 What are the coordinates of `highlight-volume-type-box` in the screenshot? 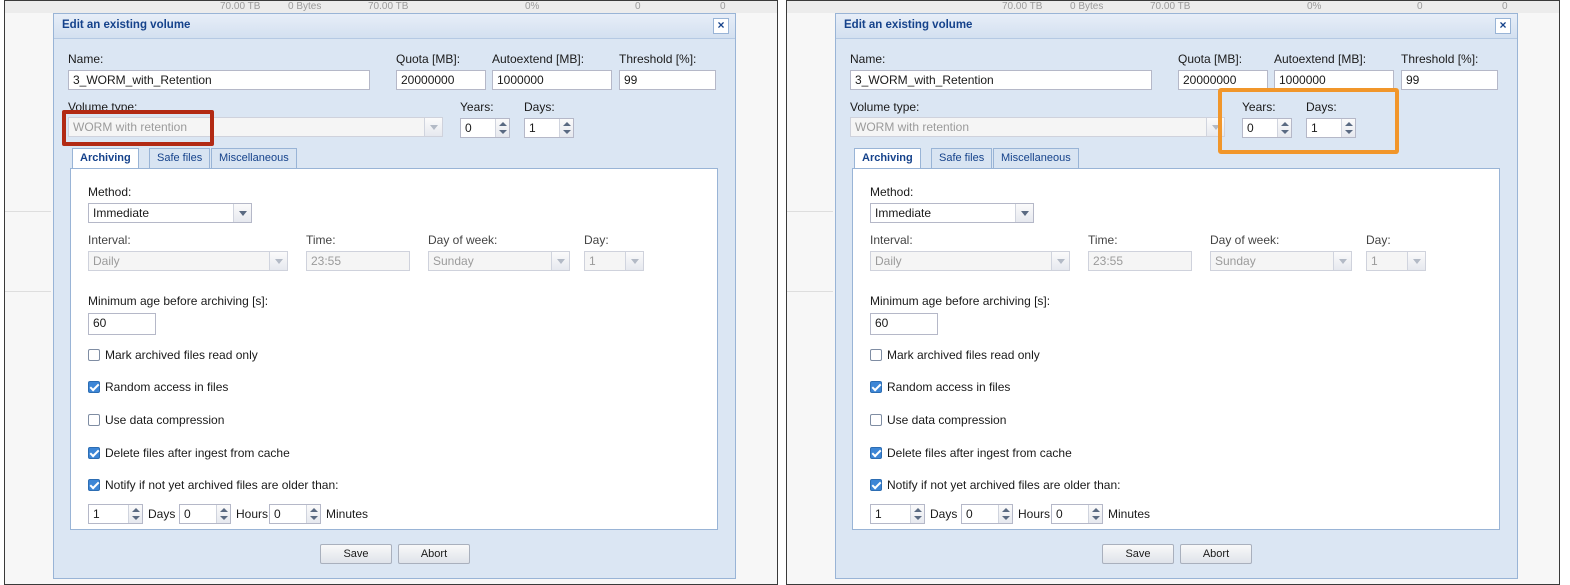 It's located at (138, 128).